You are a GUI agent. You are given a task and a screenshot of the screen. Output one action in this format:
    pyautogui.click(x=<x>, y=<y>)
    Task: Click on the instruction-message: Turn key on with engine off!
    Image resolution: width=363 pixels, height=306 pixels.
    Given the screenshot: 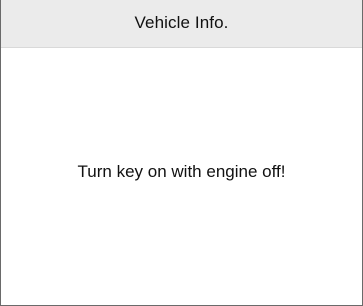 What is the action you would take?
    pyautogui.click(x=181, y=171)
    